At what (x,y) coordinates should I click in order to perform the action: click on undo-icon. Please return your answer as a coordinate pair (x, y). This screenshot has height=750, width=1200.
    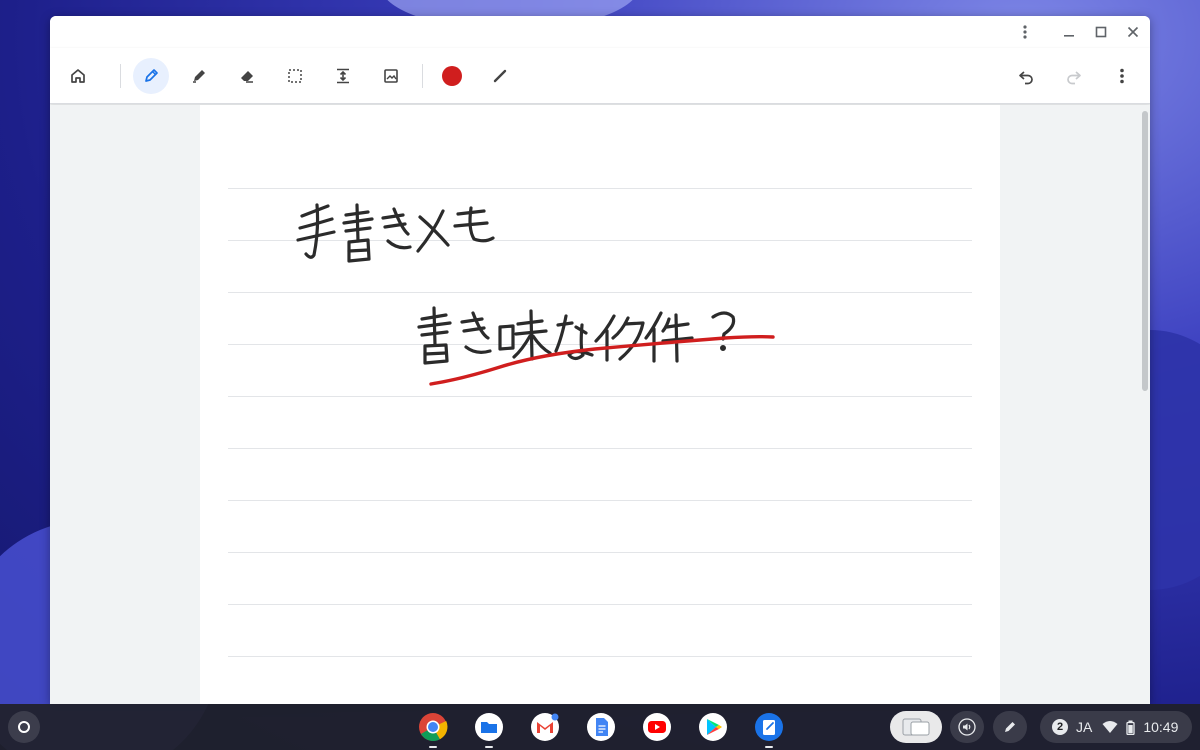
    Looking at the image, I should click on (1026, 78).